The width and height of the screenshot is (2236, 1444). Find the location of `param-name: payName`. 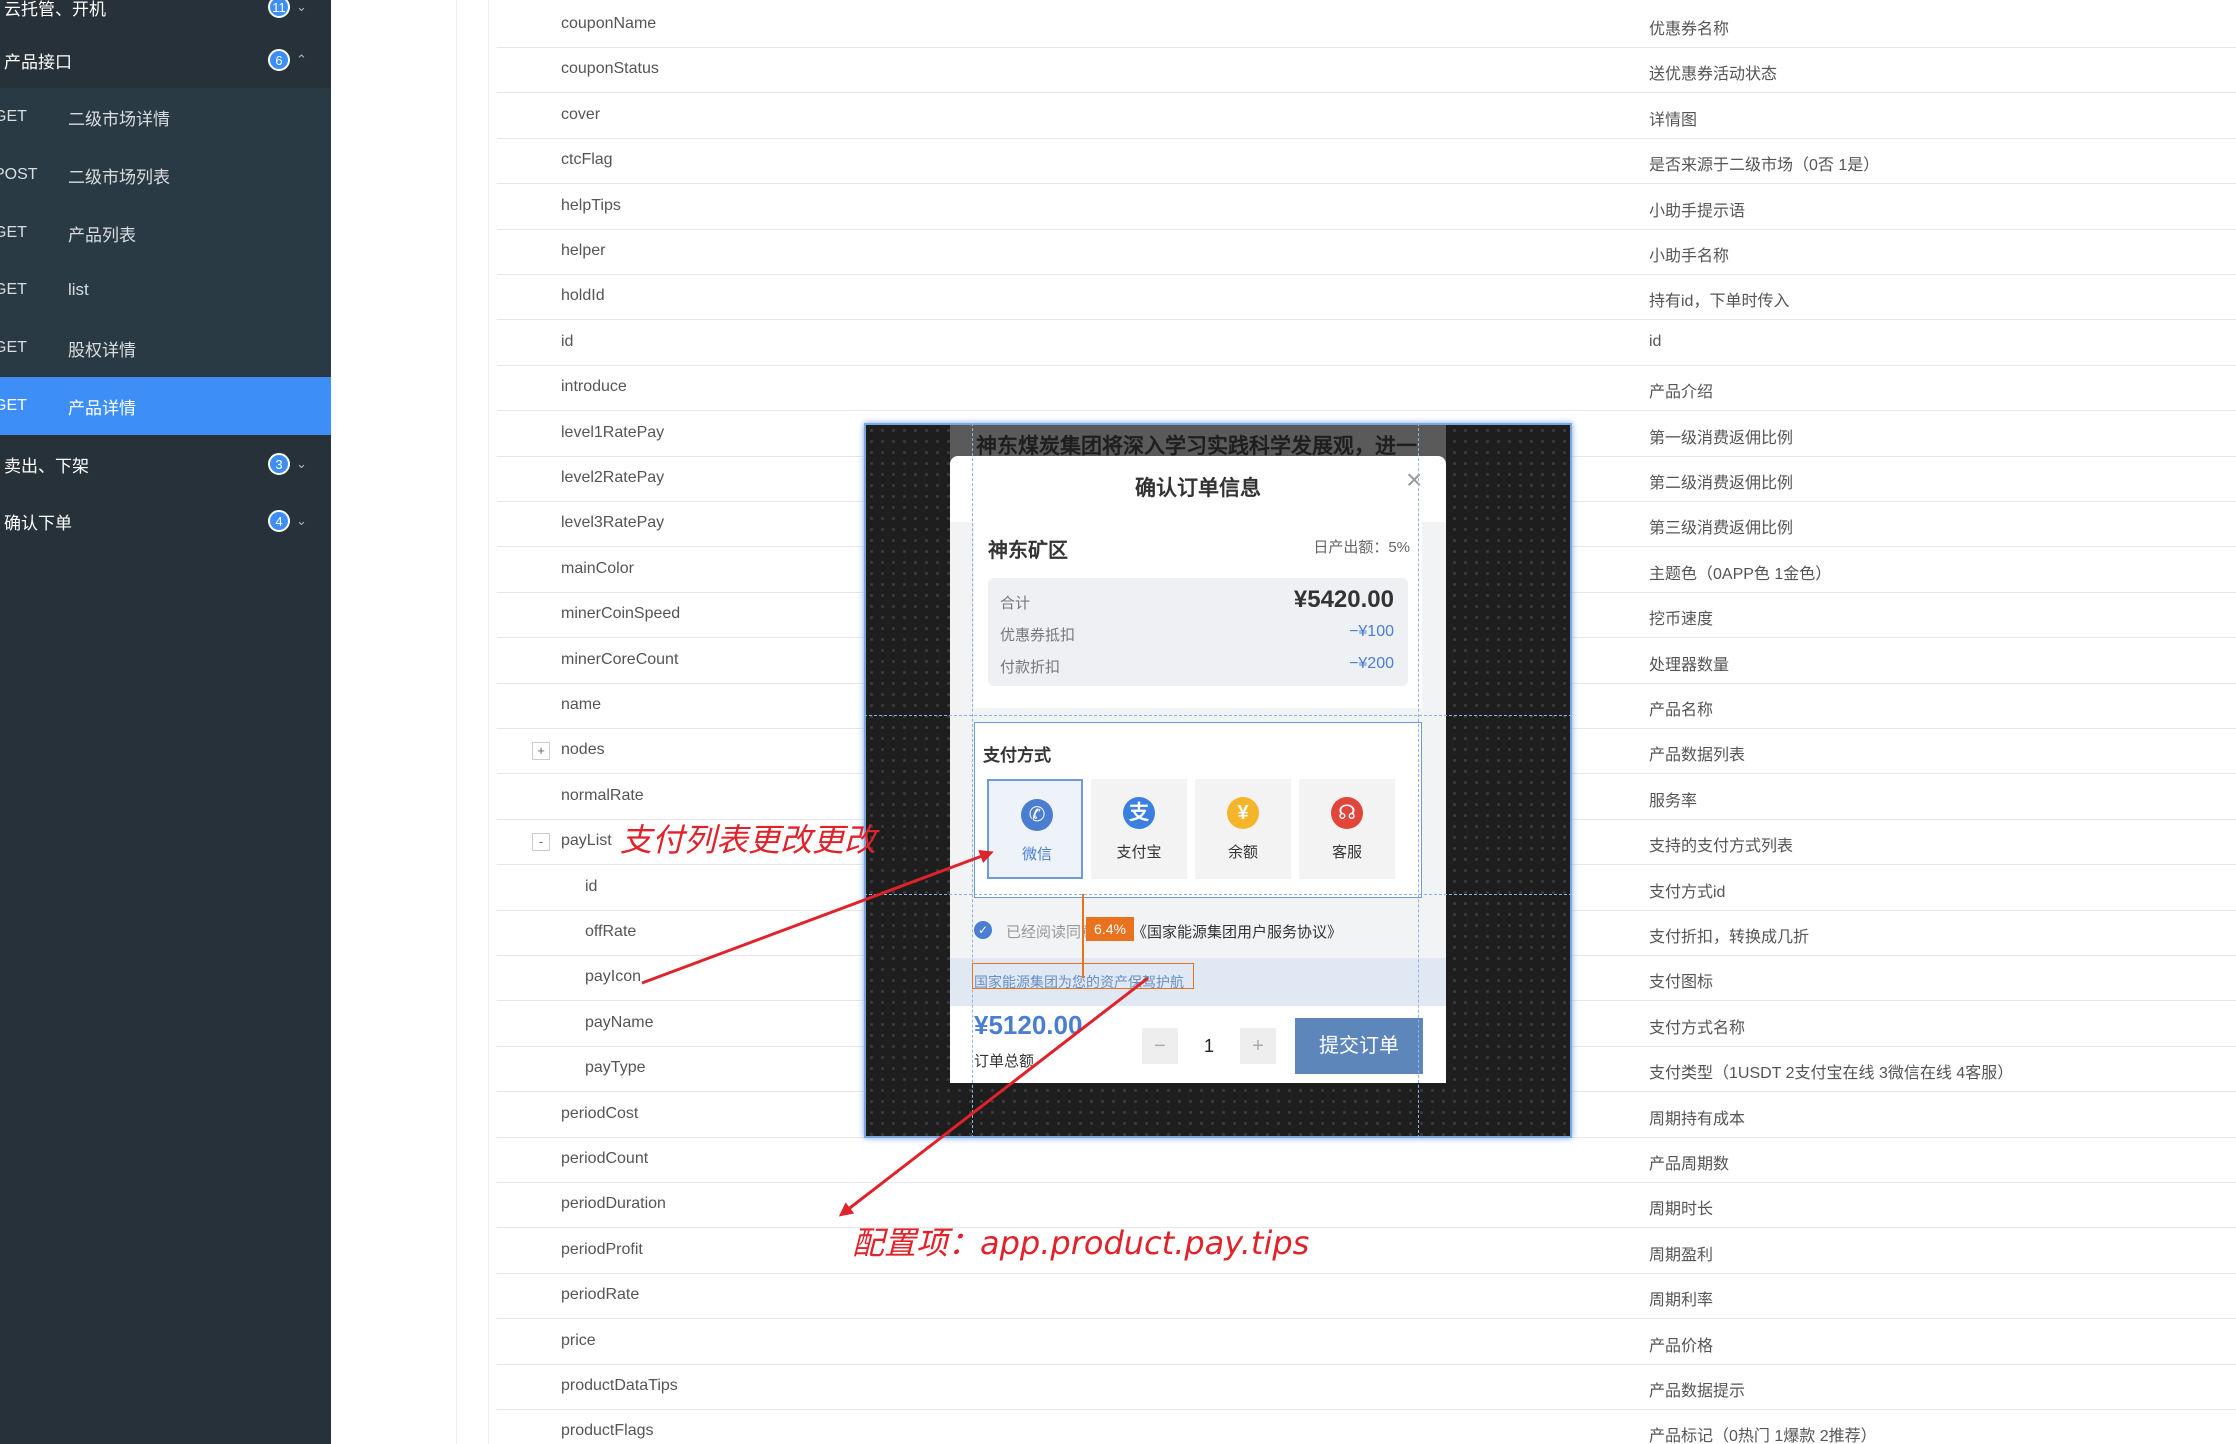

param-name: payName is located at coordinates (619, 1022).